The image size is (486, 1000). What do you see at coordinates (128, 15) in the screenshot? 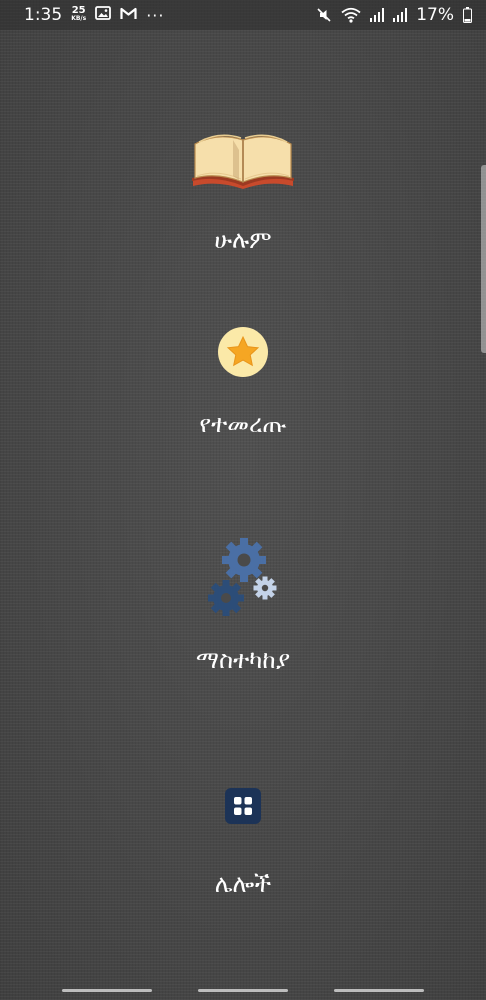
I see `gmail-icon` at bounding box center [128, 15].